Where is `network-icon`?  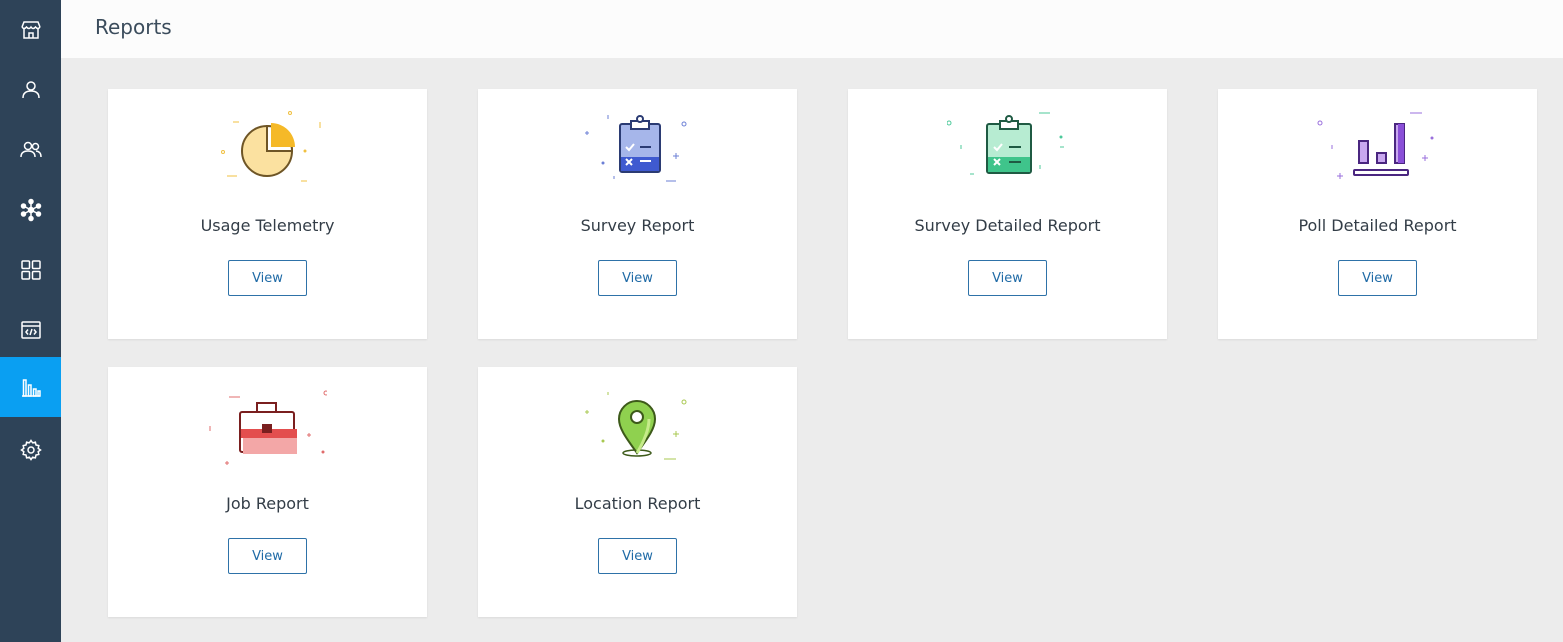
network-icon is located at coordinates (30, 210).